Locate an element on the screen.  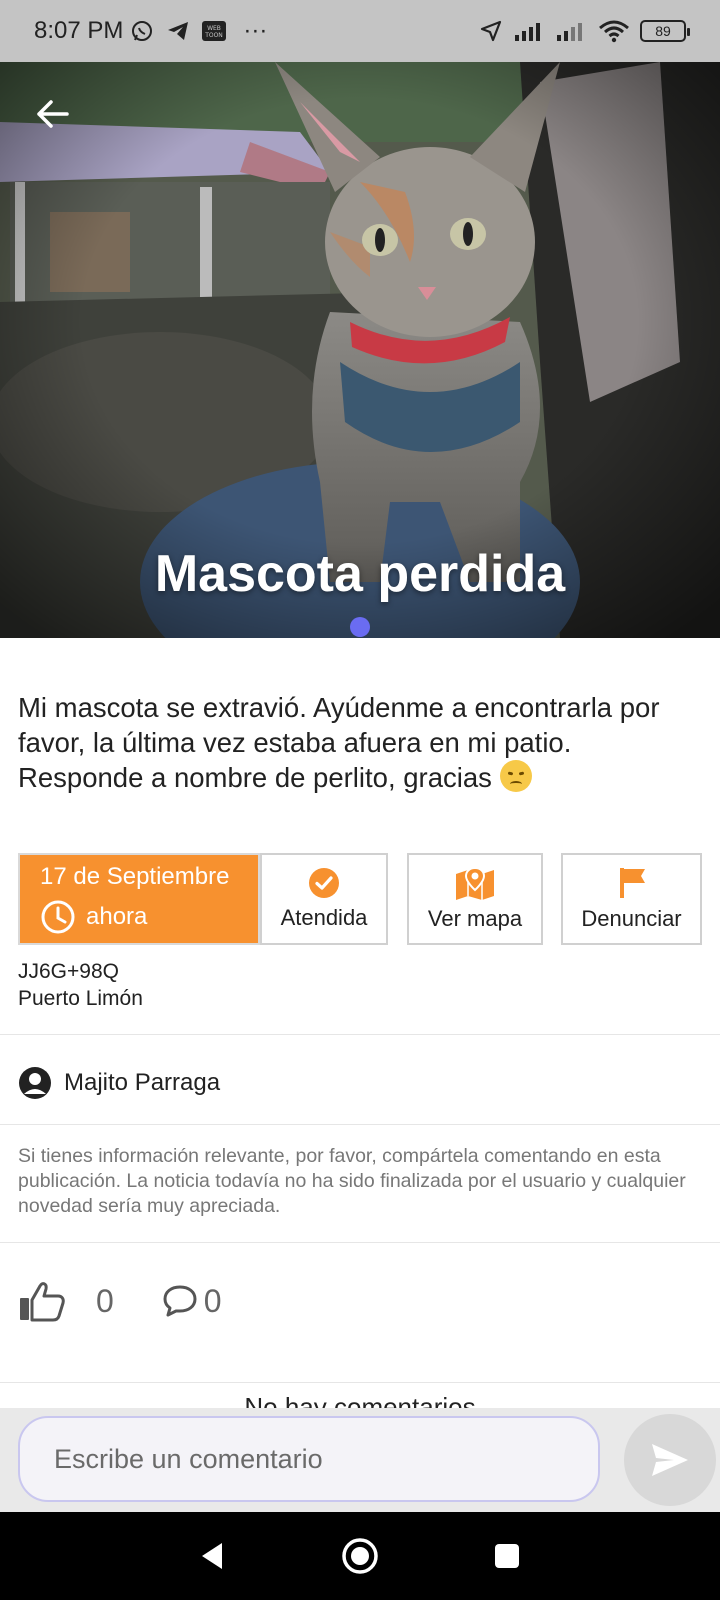
home-circle-icon is located at coordinates (360, 1556).